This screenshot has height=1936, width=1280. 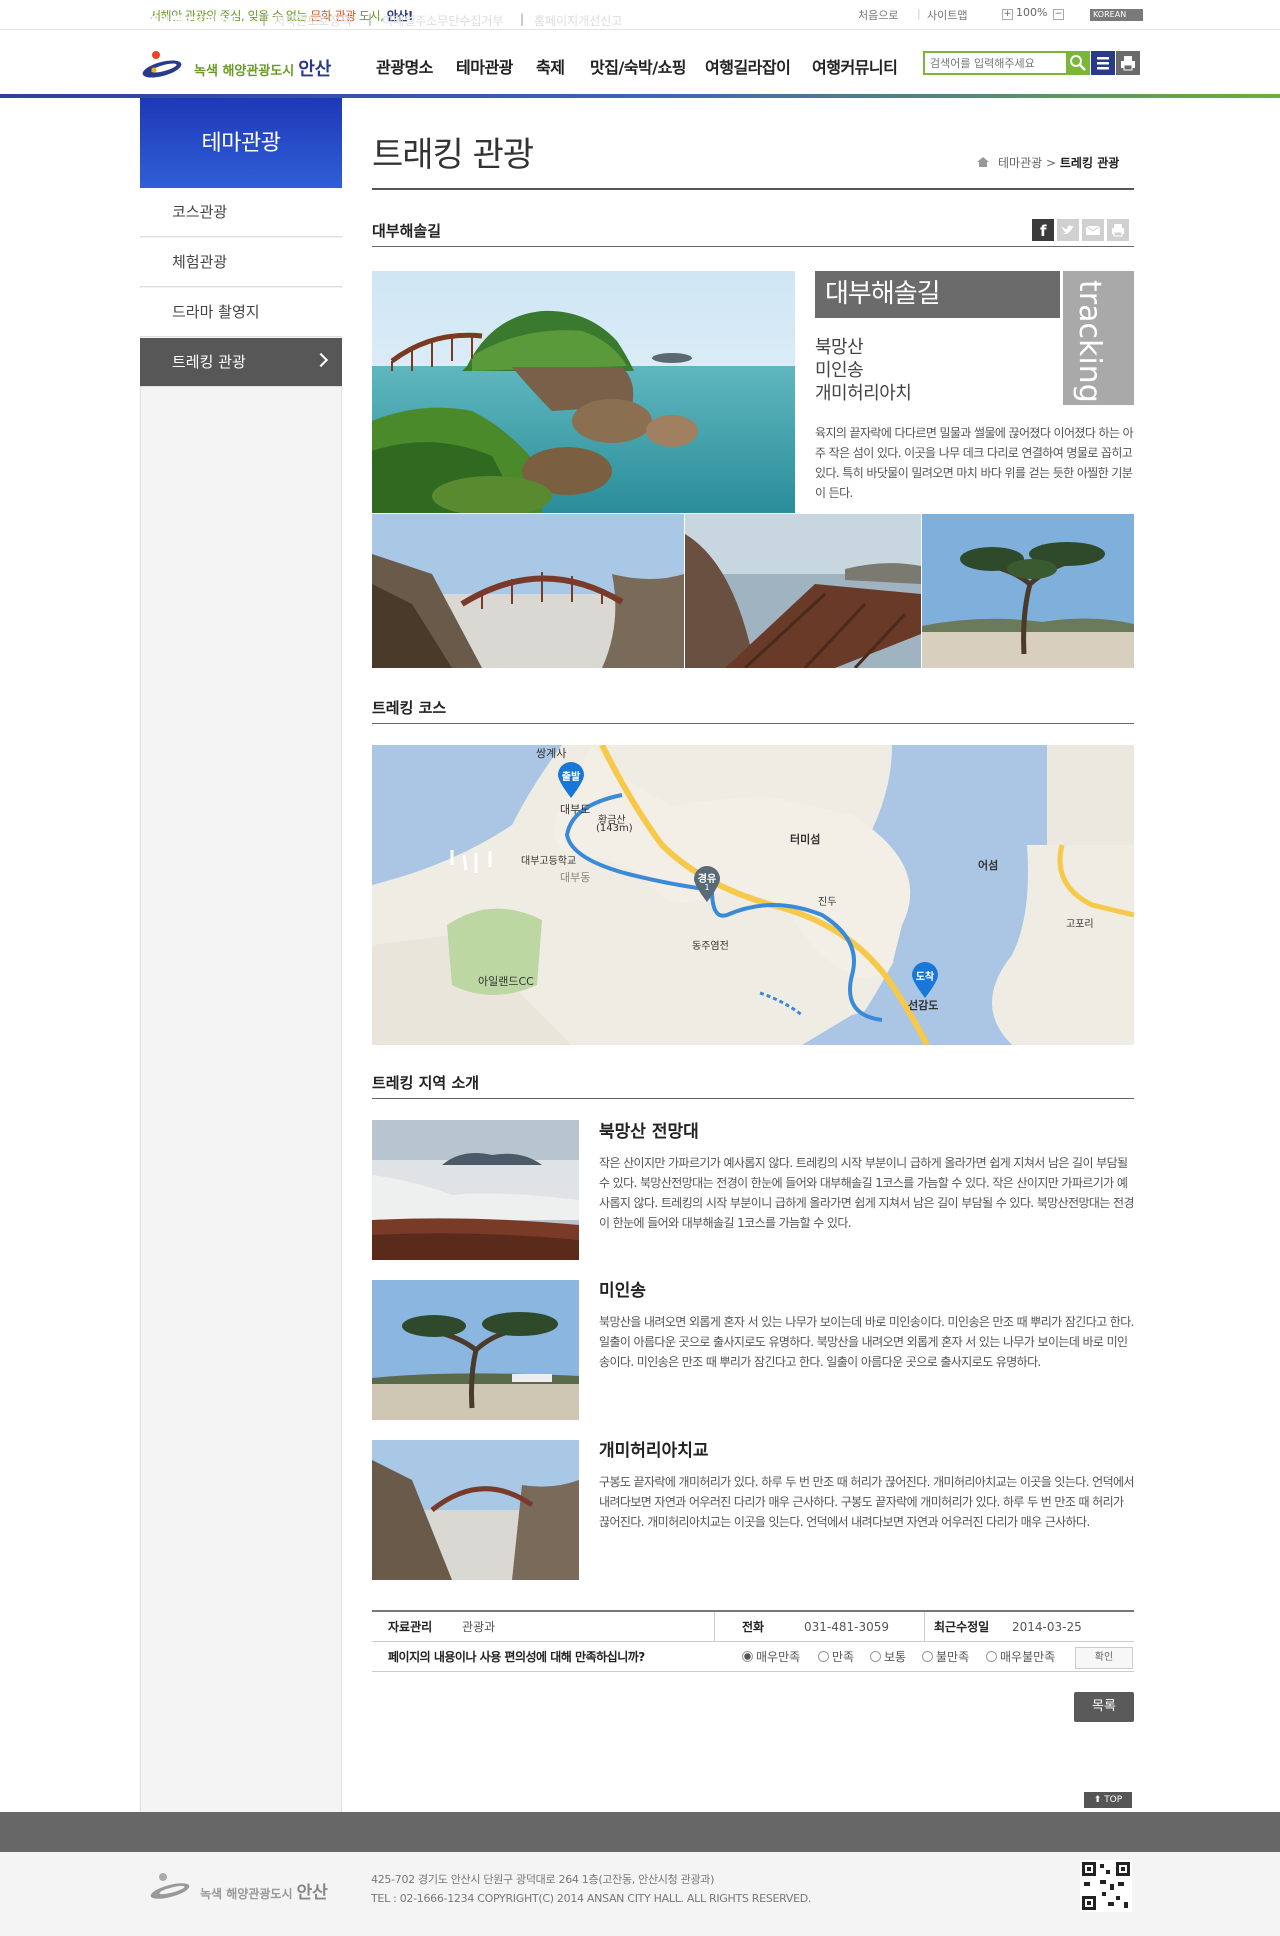 What do you see at coordinates (847, 1627) in the screenshot?
I see `phone-value: 031-481-3059` at bounding box center [847, 1627].